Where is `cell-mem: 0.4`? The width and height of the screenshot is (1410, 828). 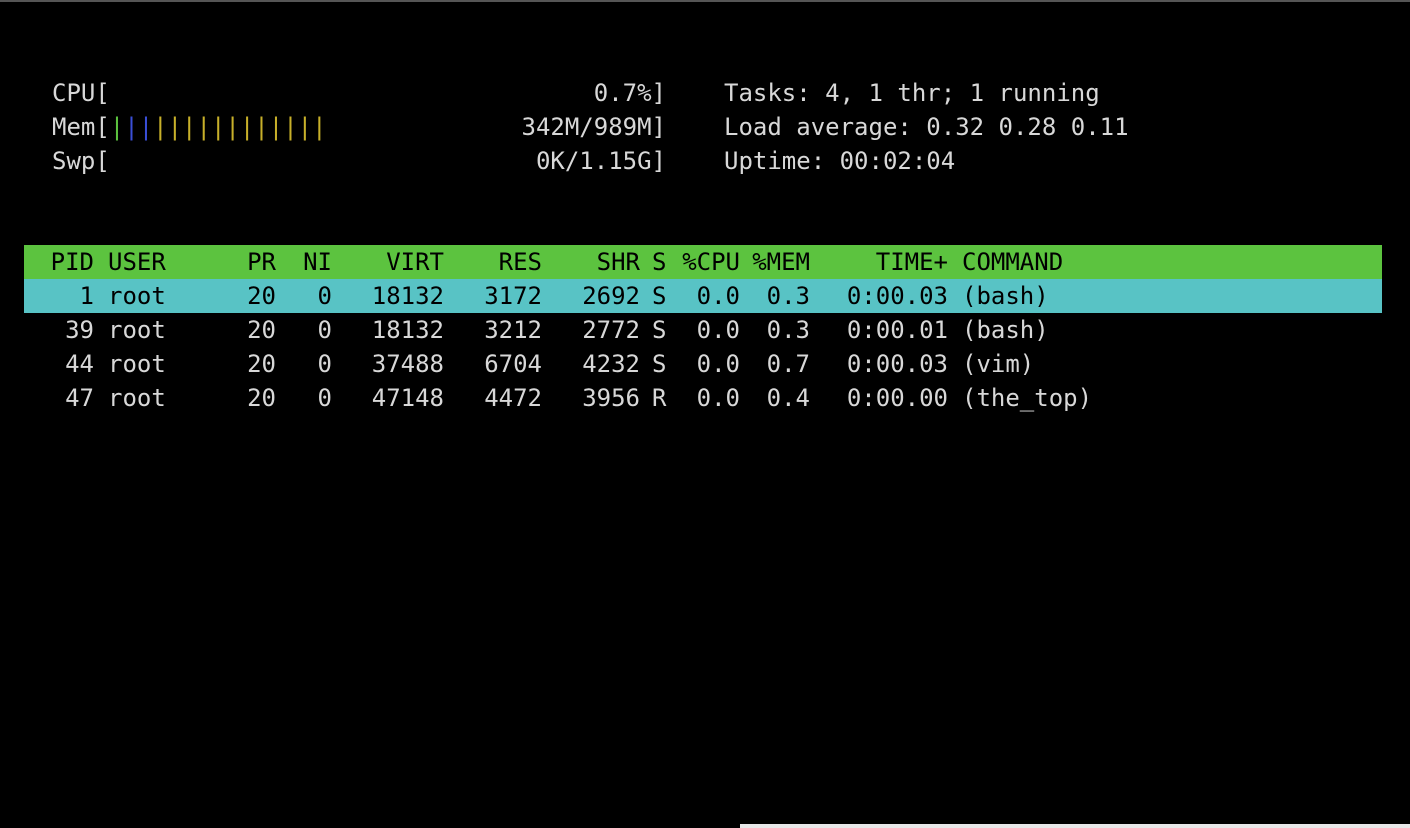
cell-mem: 0.4 is located at coordinates (788, 398).